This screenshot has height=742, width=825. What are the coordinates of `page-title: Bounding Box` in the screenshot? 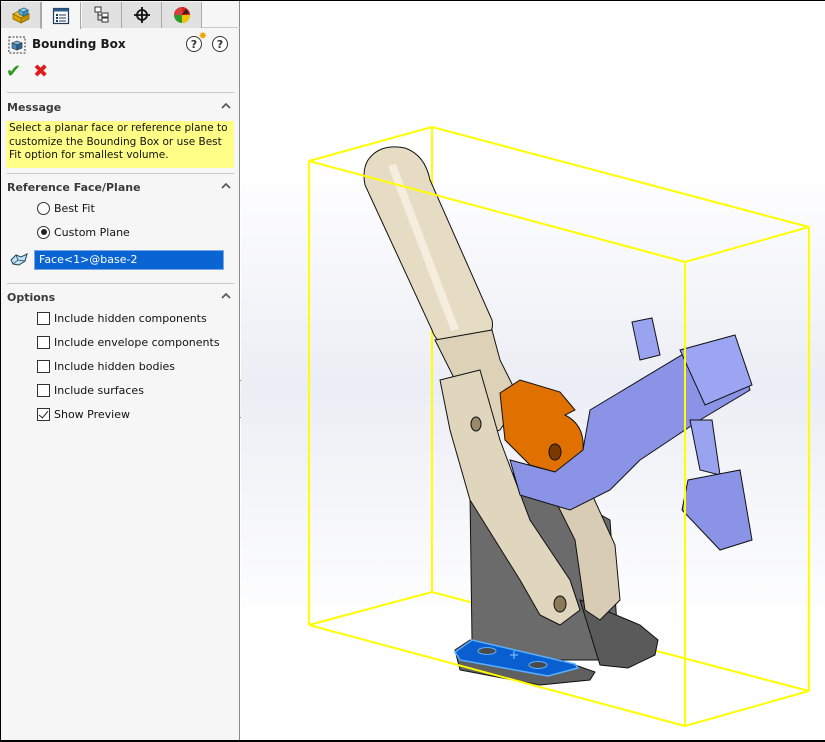 It's located at (79, 44).